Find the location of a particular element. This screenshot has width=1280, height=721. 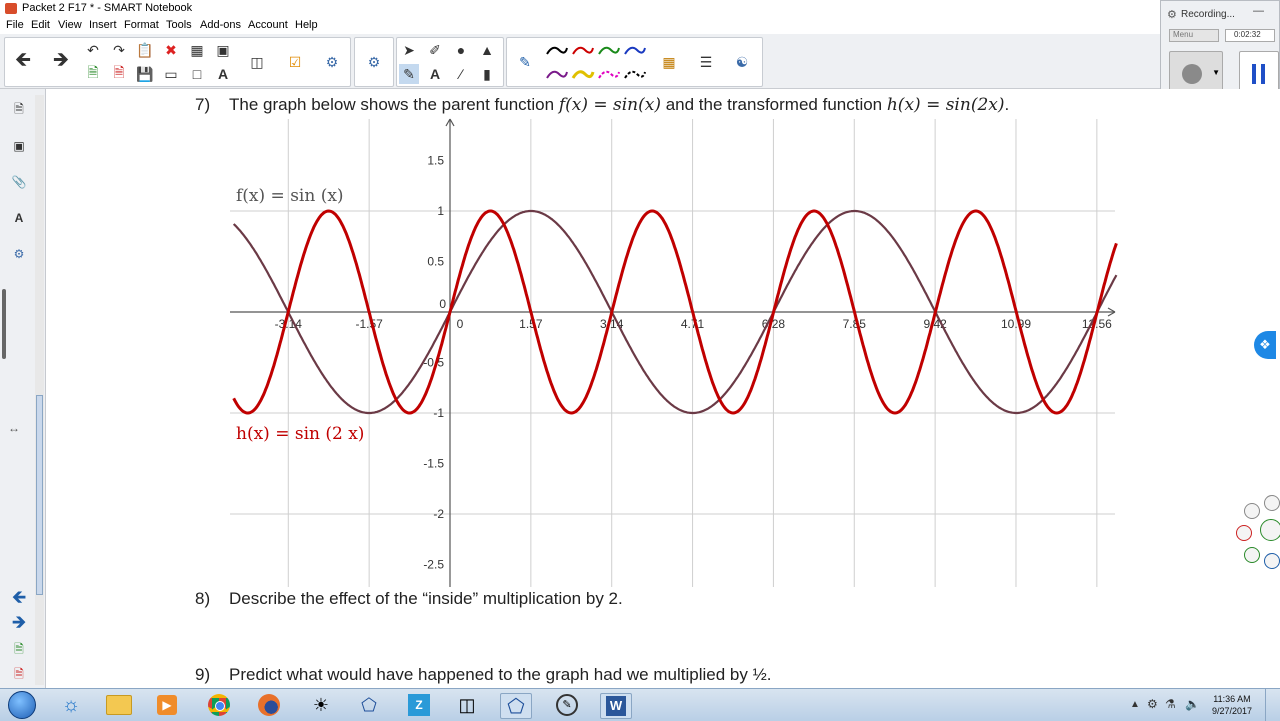

menu-insert: Insert is located at coordinates (103, 25).